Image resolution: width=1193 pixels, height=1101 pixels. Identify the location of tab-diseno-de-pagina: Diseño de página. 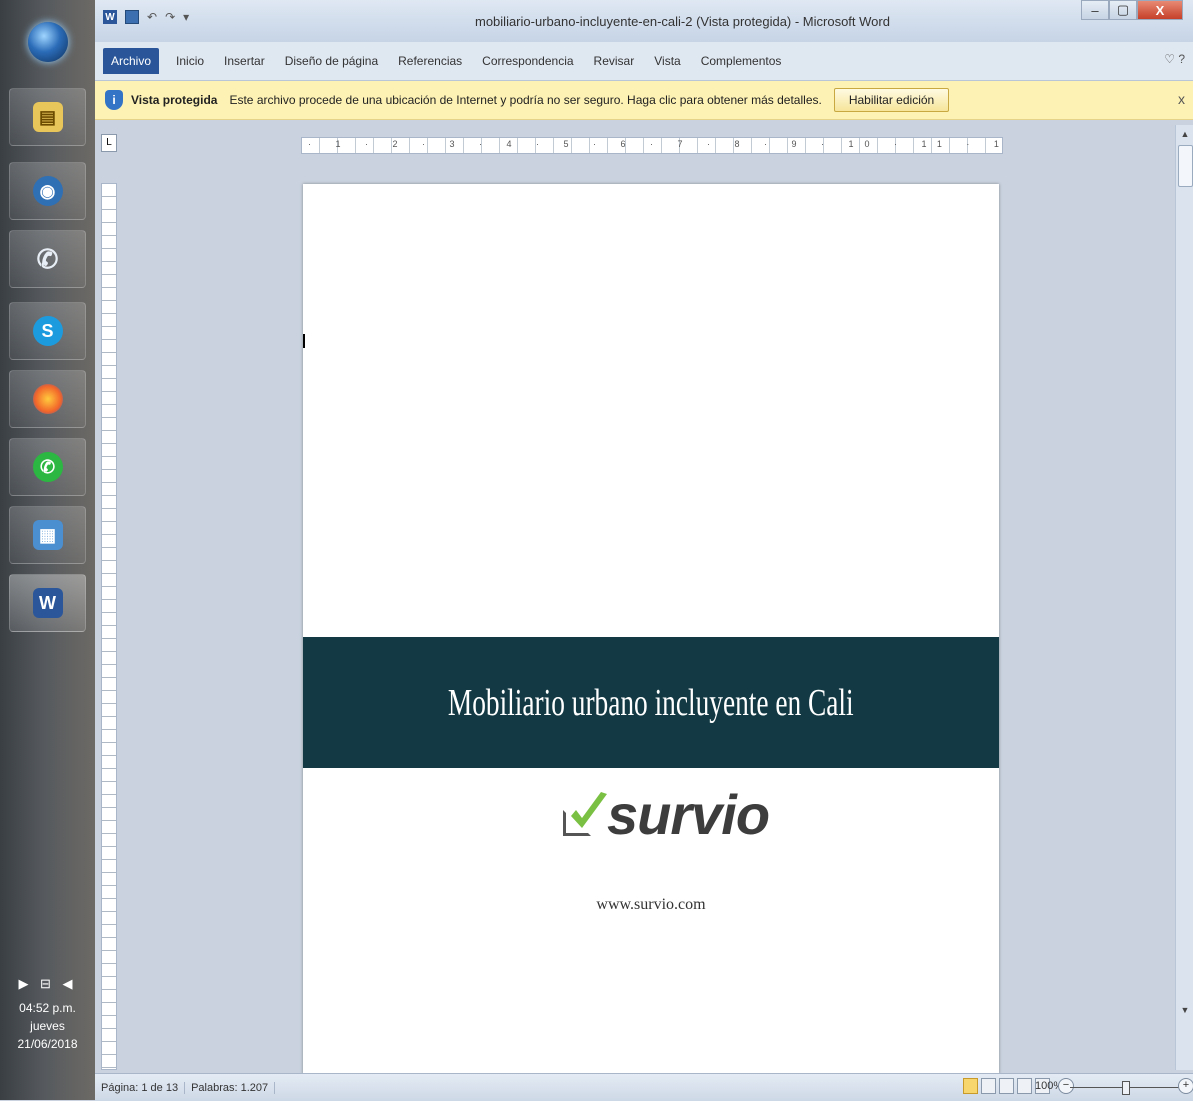
(331, 61).